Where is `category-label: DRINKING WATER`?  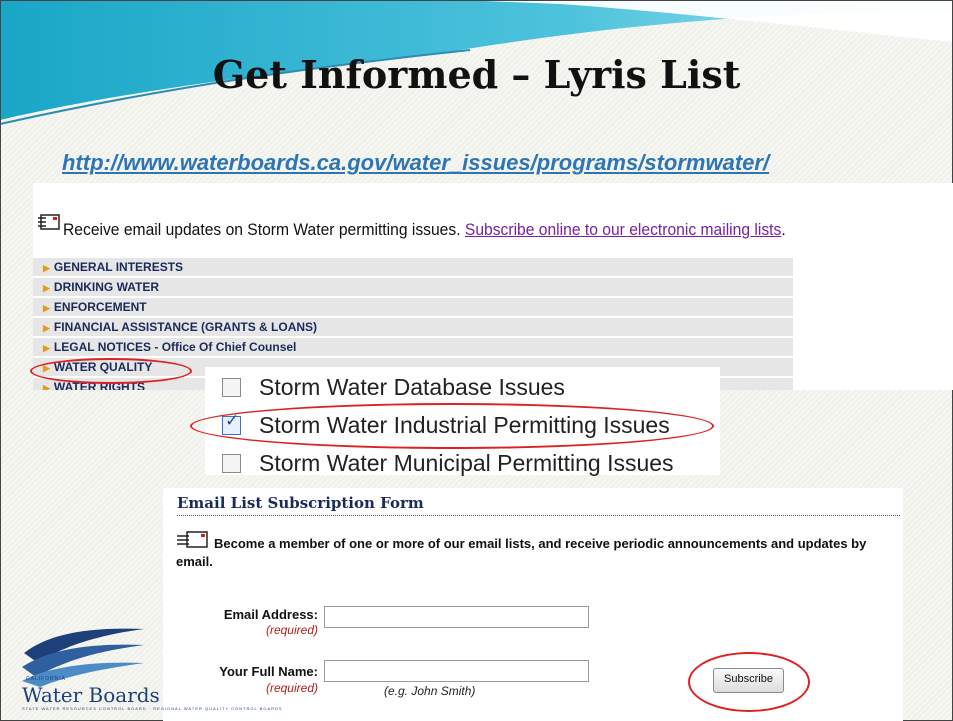
category-label: DRINKING WATER is located at coordinates (106, 287).